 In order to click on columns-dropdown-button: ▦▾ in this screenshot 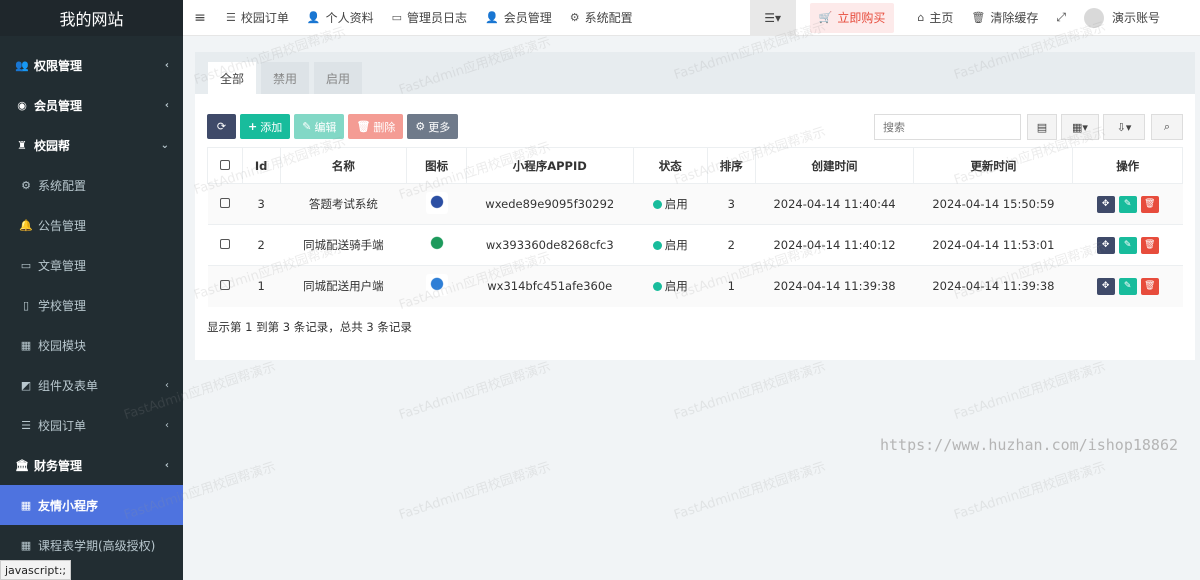, I will do `click(1080, 127)`.